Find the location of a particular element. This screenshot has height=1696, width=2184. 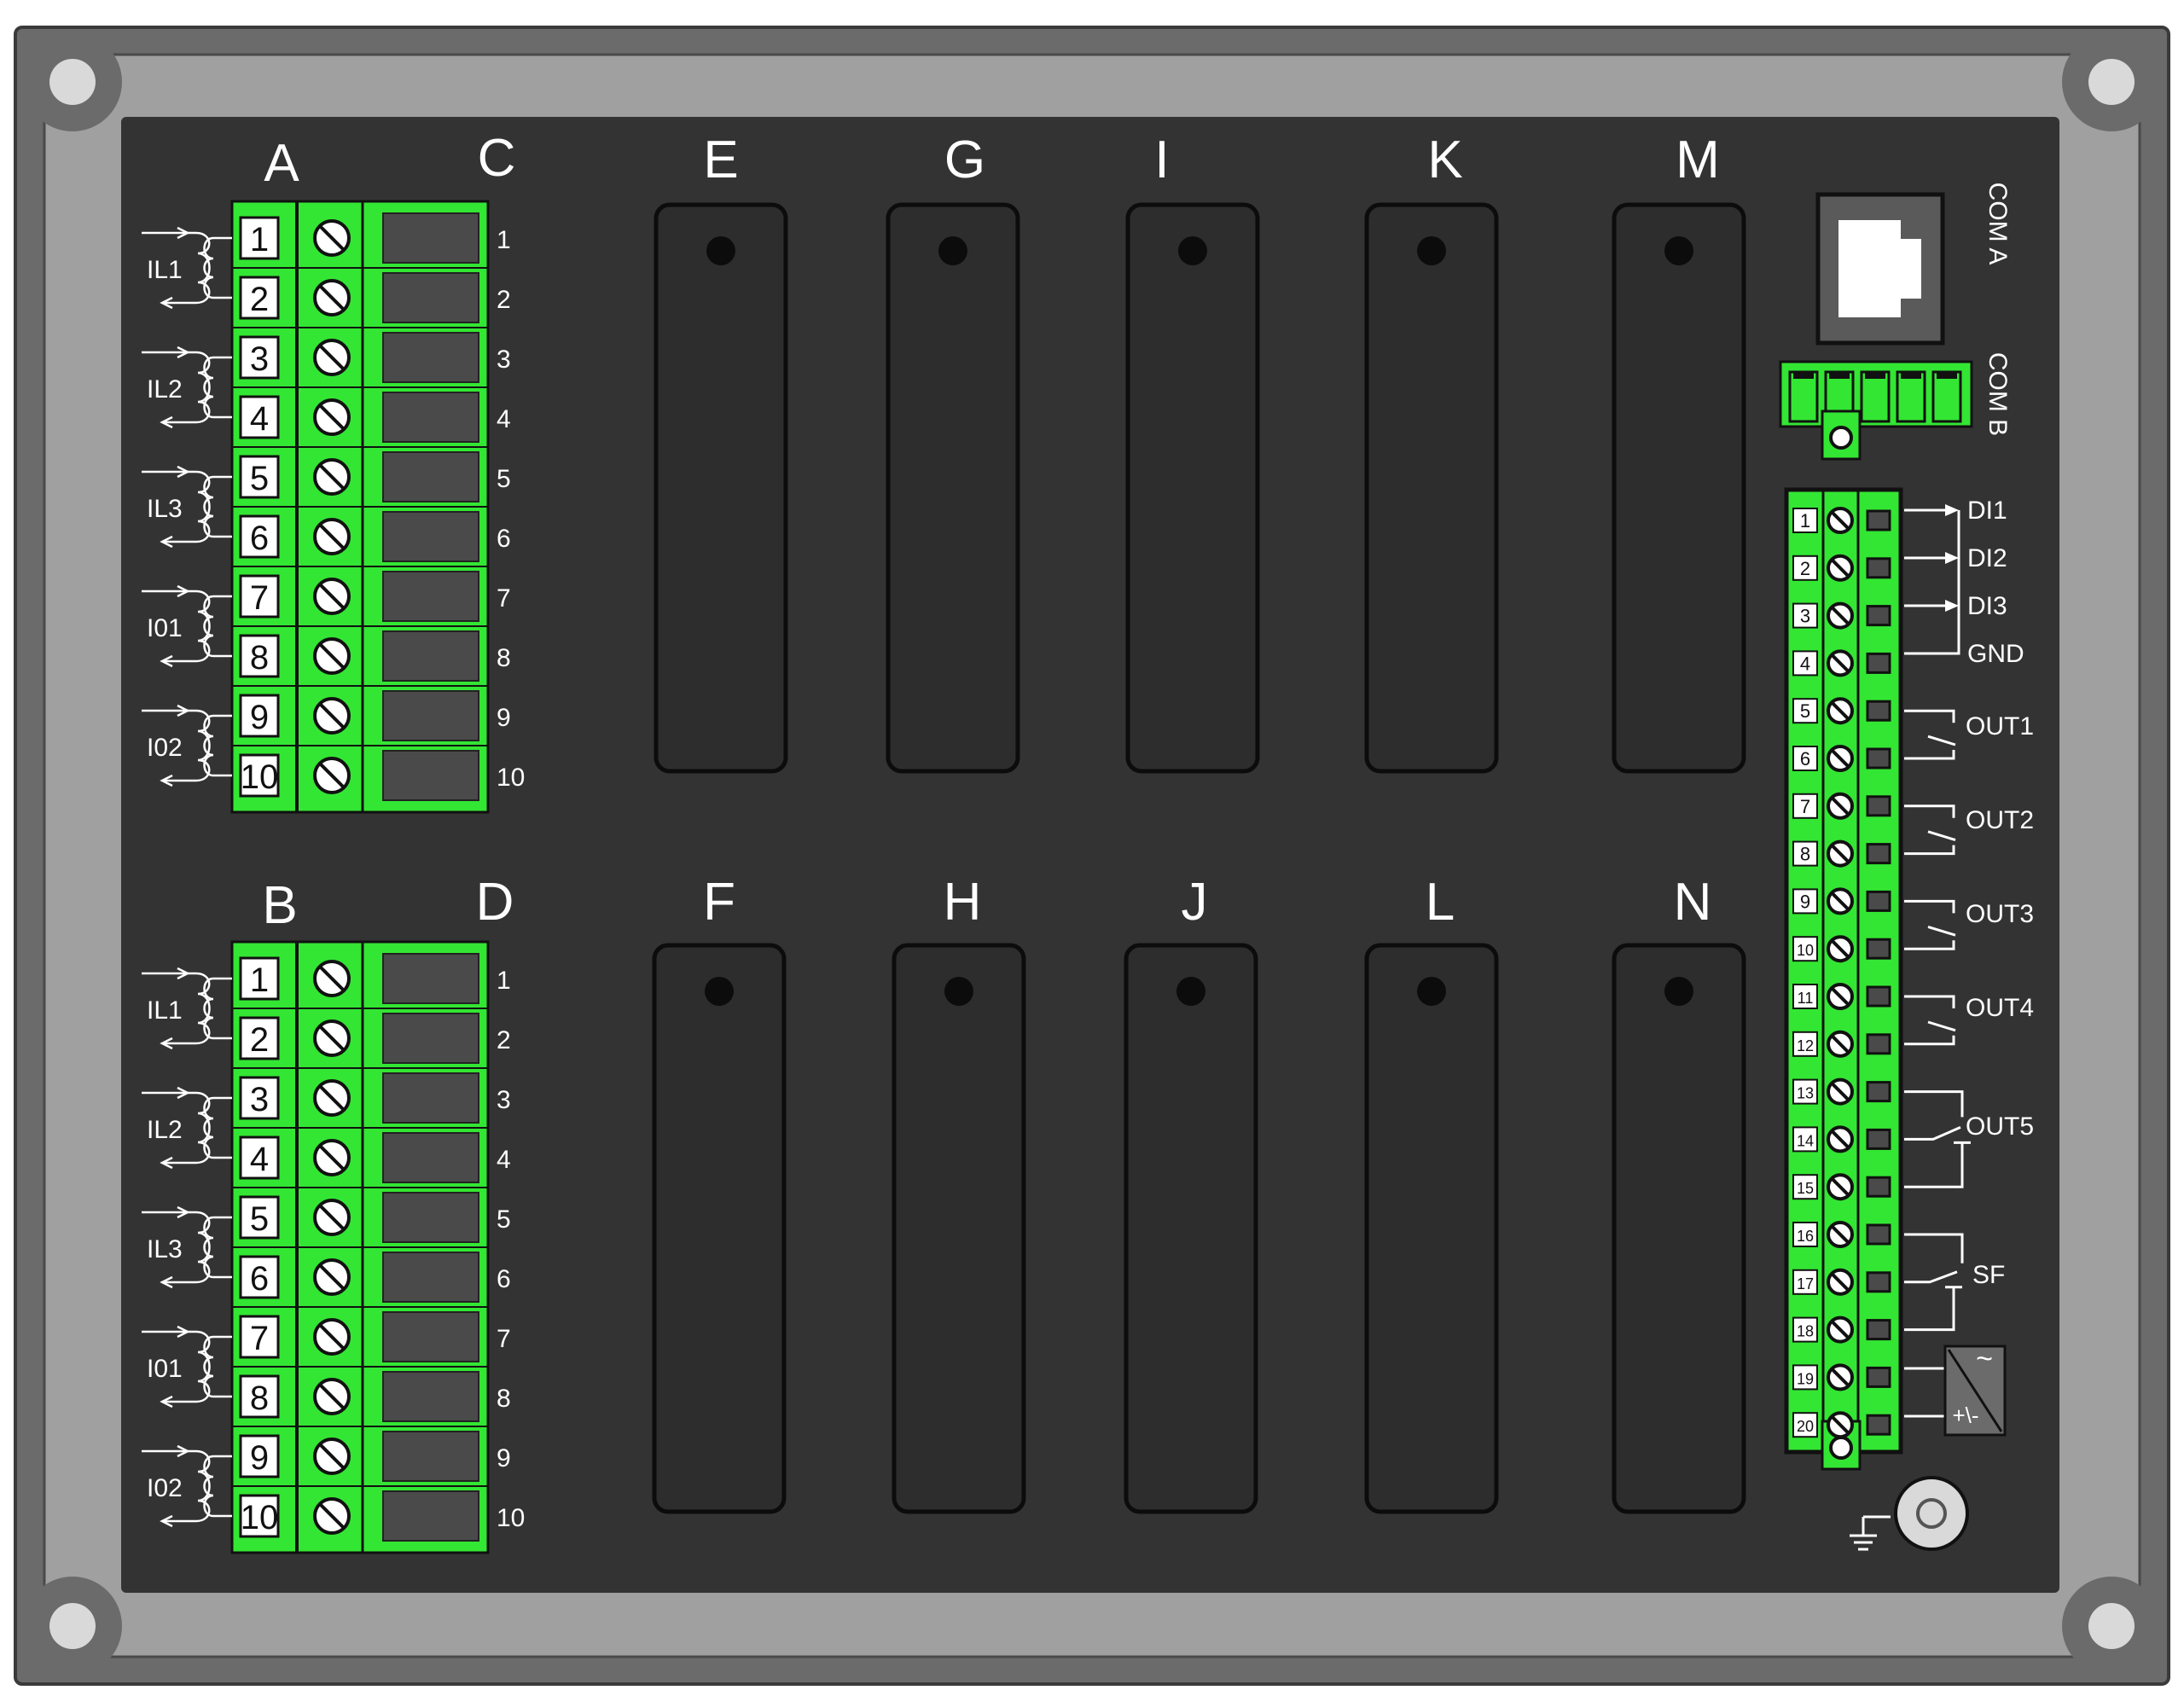

ci-side-number: 7 is located at coordinates (504, 1339).